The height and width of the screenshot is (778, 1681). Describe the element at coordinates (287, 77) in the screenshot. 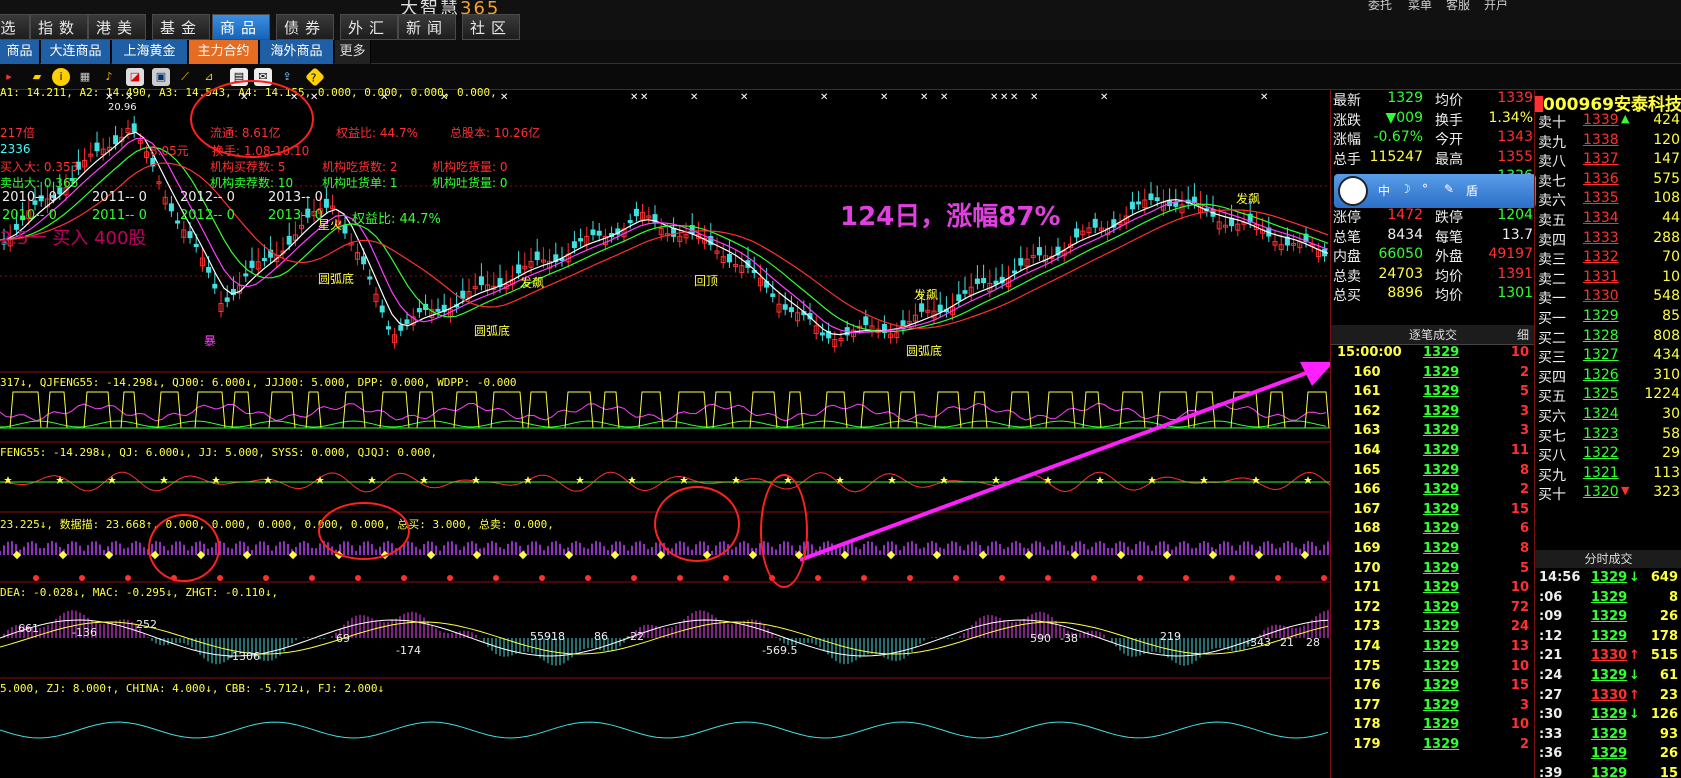

I see `export-icon: ⇪` at that location.